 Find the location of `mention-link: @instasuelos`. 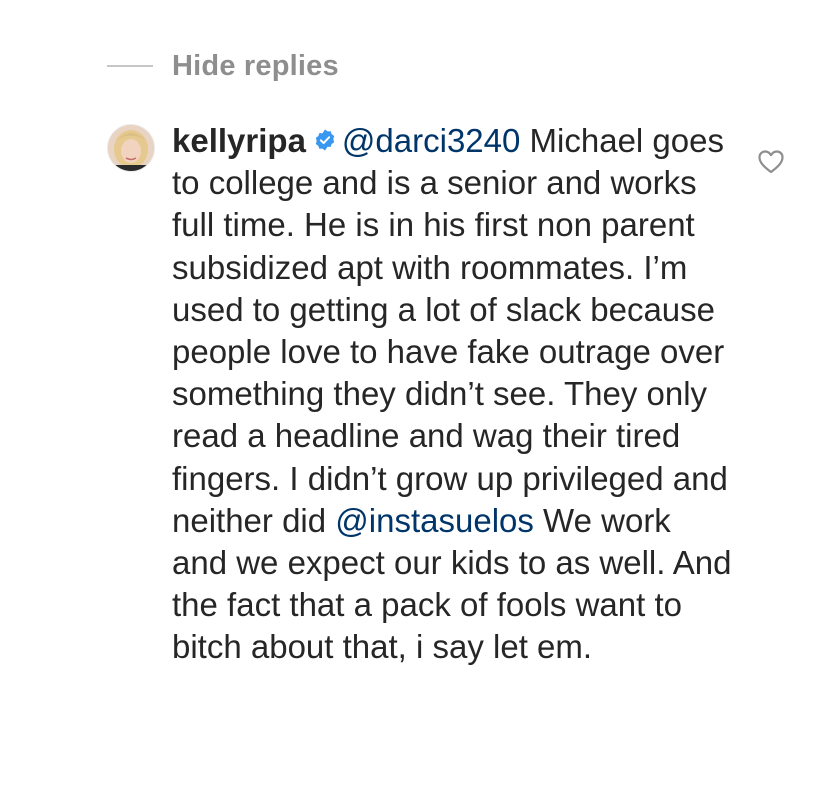

mention-link: @instasuelos is located at coordinates (434, 520).